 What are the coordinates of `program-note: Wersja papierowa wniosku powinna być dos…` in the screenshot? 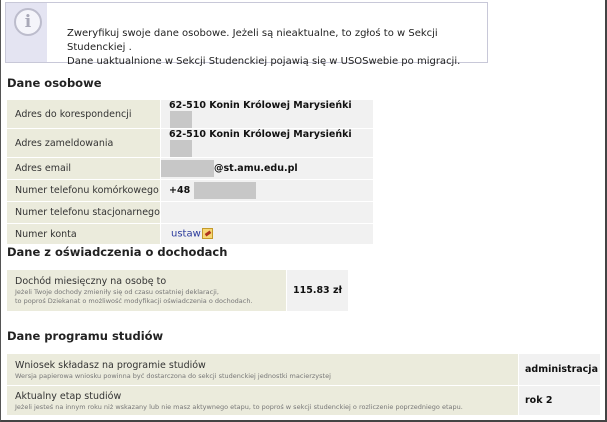 It's located at (173, 375).